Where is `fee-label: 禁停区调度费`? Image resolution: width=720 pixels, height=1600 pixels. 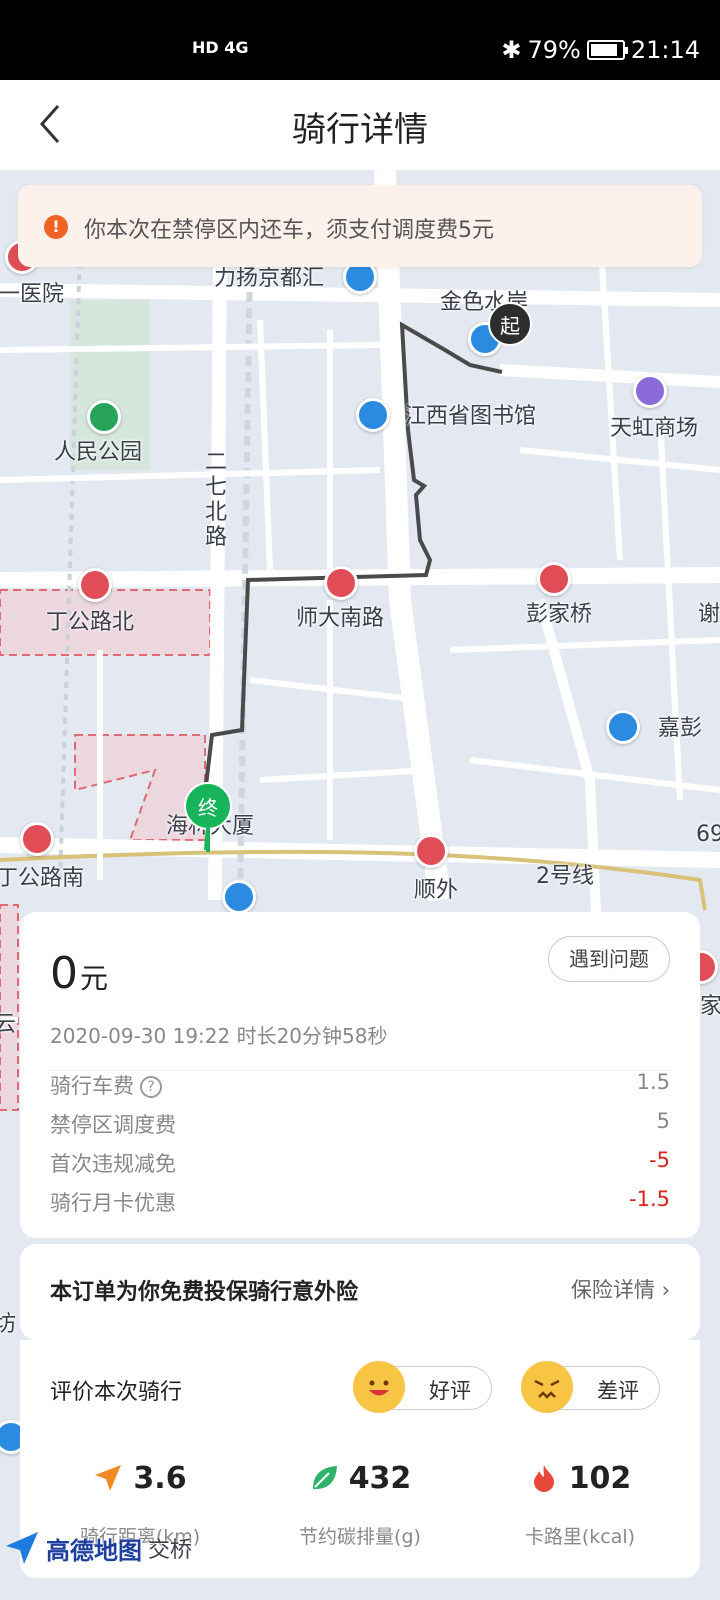 fee-label: 禁停区调度费 is located at coordinates (113, 1125).